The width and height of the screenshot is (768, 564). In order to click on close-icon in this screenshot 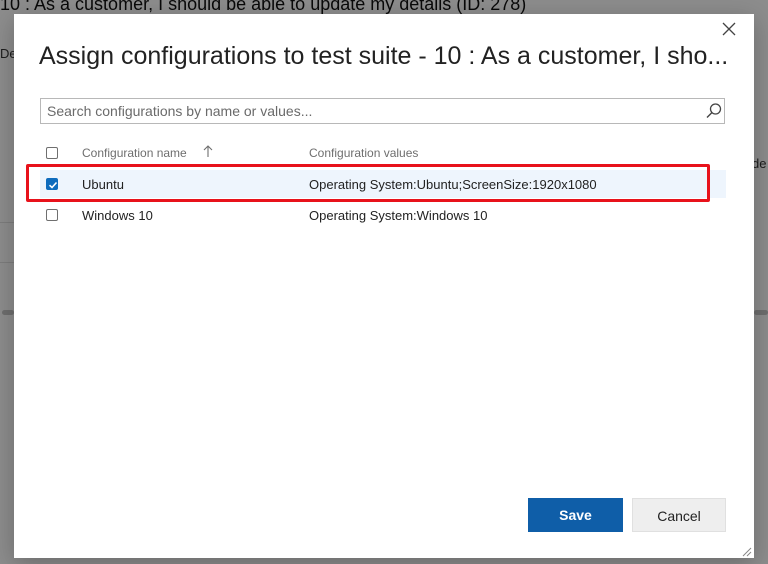, I will do `click(729, 29)`.